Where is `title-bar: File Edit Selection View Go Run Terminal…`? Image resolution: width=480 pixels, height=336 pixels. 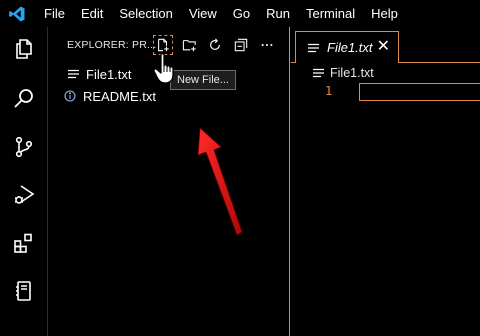
title-bar: File Edit Selection View Go Run Terminal… is located at coordinates (240, 13).